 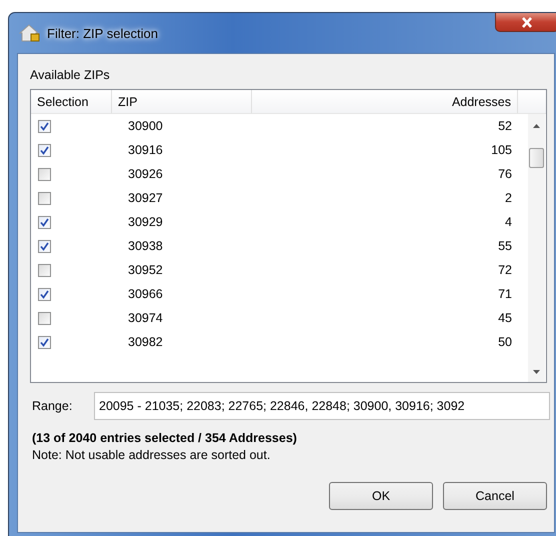 What do you see at coordinates (30, 33) in the screenshot?
I see `house-icon` at bounding box center [30, 33].